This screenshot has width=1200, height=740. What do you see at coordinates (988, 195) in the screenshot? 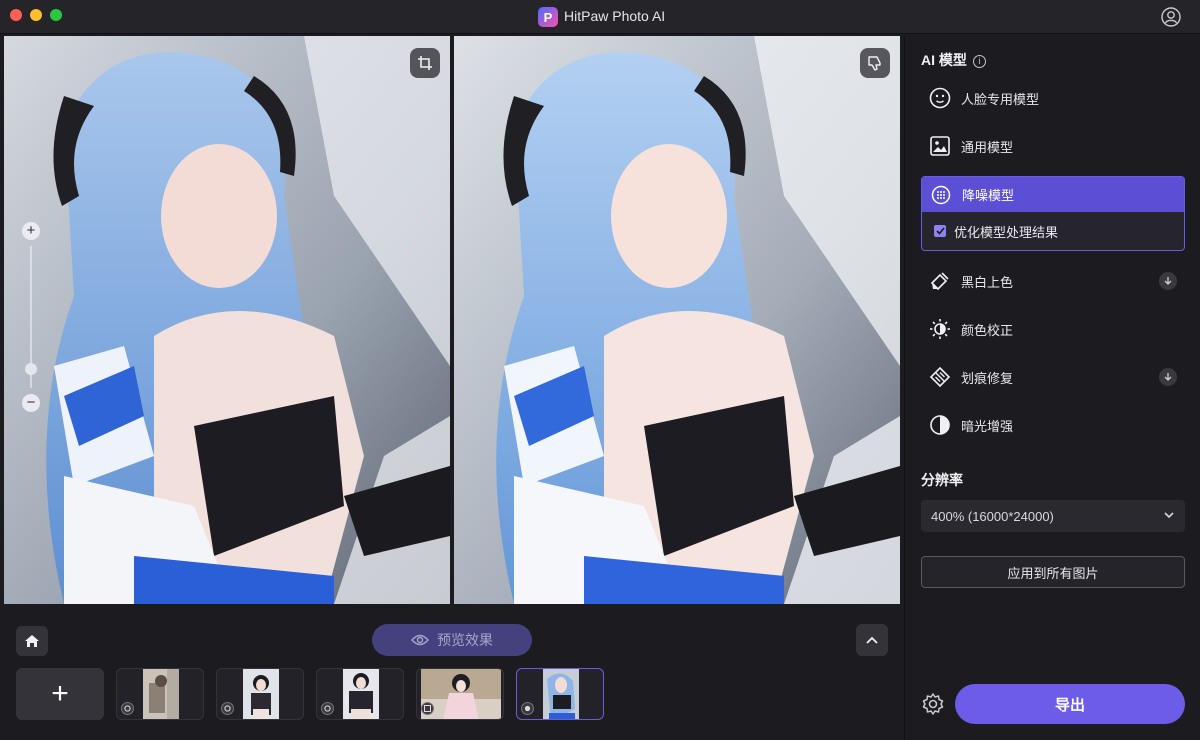
I see `model-denoise-label: 降噪模型` at bounding box center [988, 195].